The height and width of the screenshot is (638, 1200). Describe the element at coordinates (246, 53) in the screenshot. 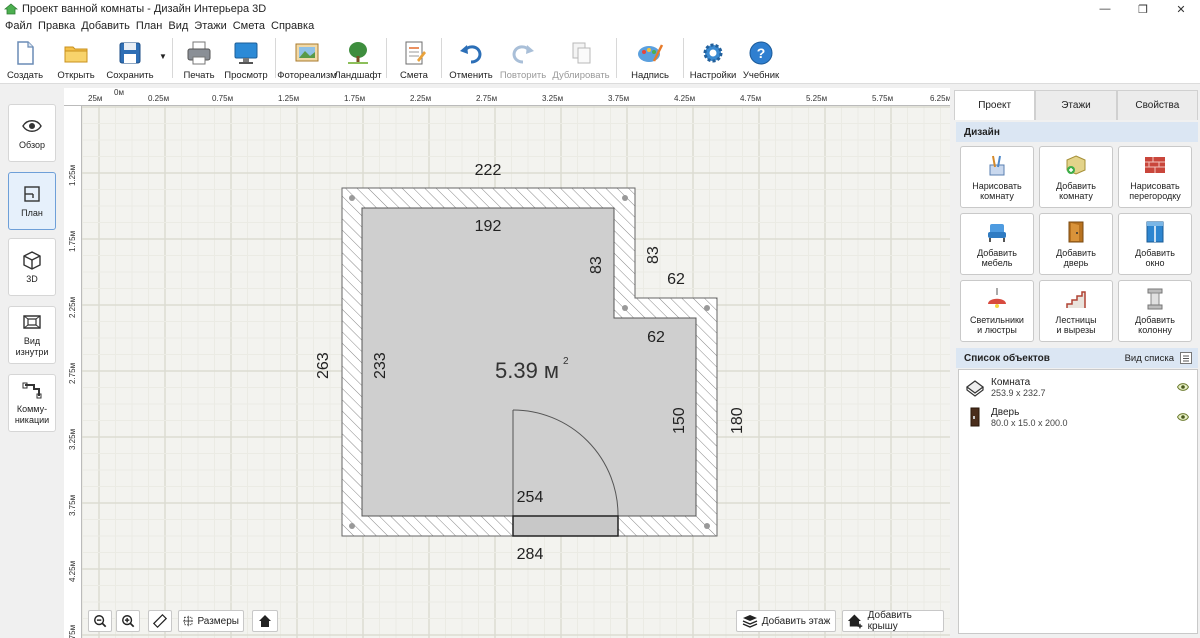

I see `monitor-icon` at that location.